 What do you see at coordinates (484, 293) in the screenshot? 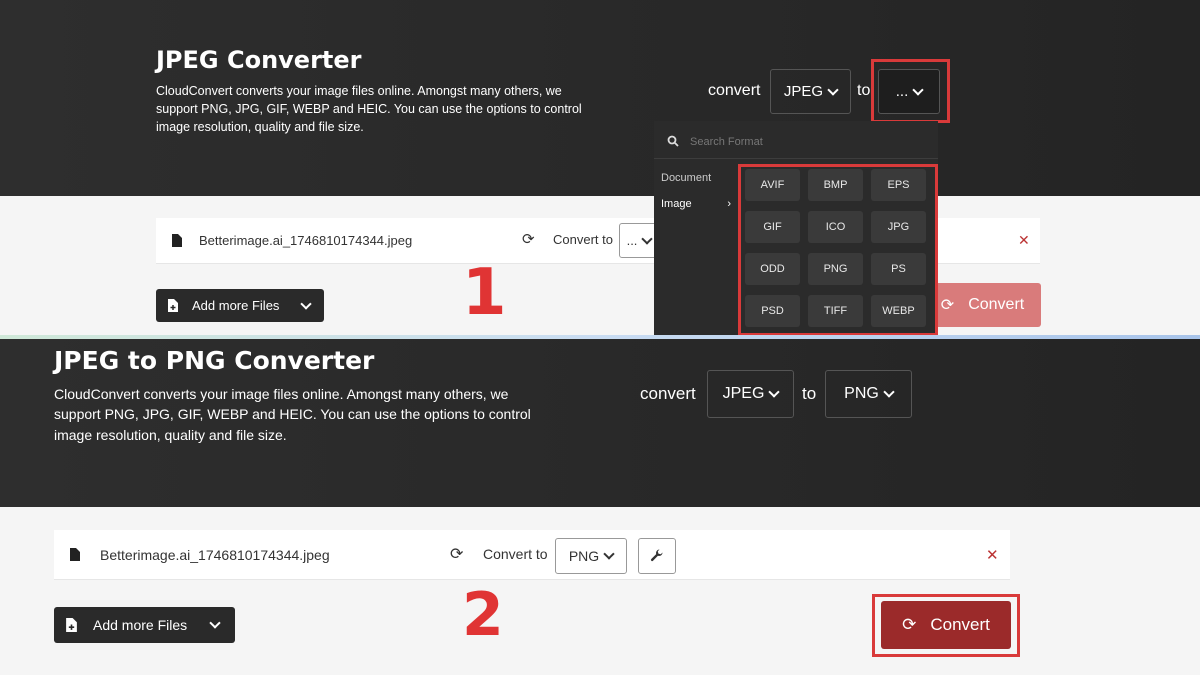
I see `step-number-1: 1` at bounding box center [484, 293].